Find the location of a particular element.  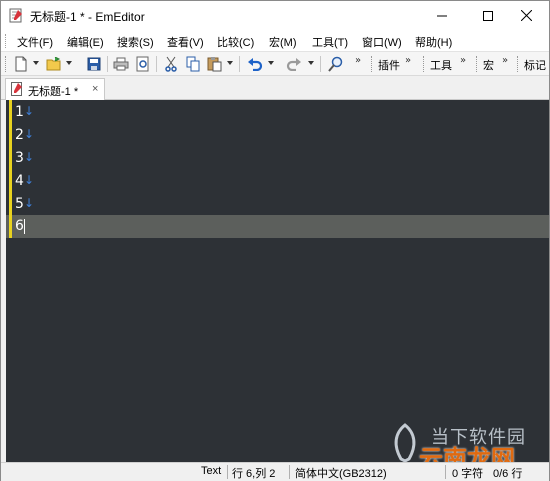

undo-icon is located at coordinates (255, 64).